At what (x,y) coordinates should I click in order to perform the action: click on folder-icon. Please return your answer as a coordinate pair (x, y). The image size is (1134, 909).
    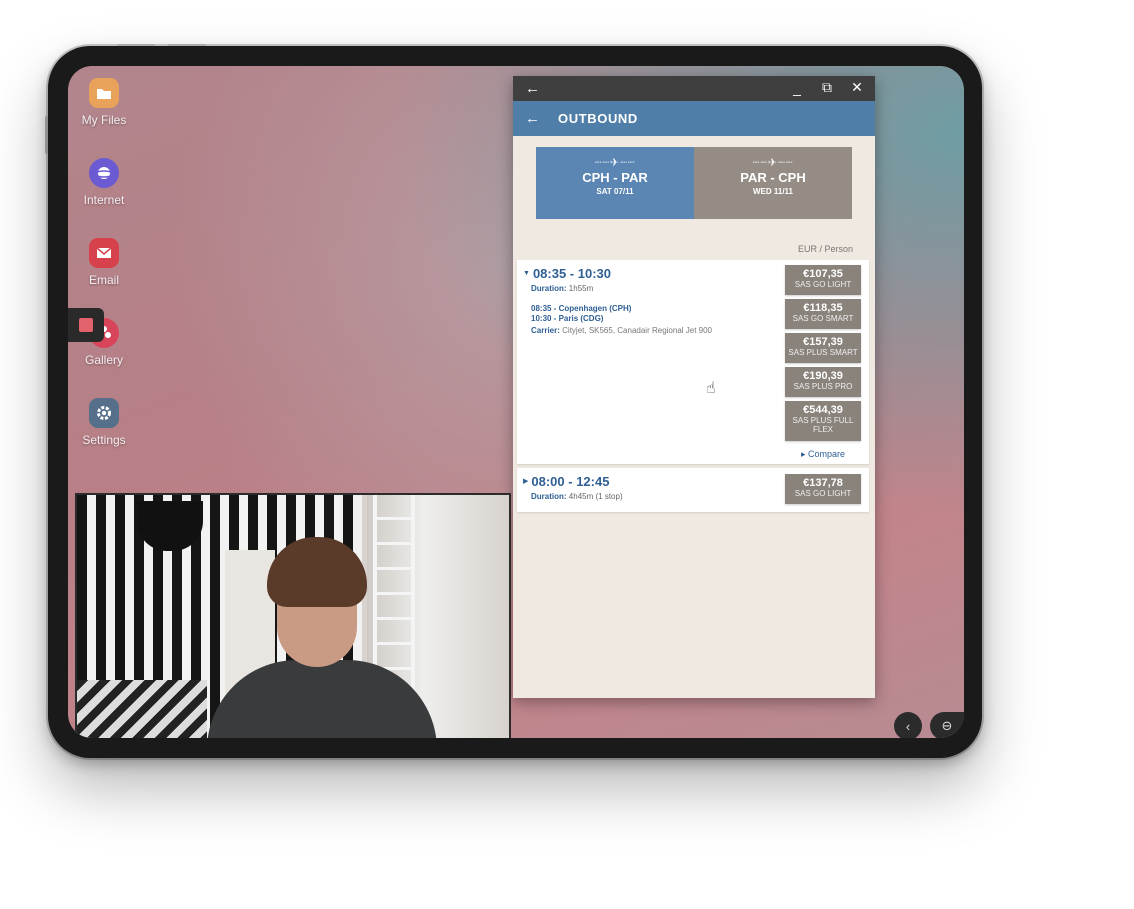
    Looking at the image, I should click on (104, 93).